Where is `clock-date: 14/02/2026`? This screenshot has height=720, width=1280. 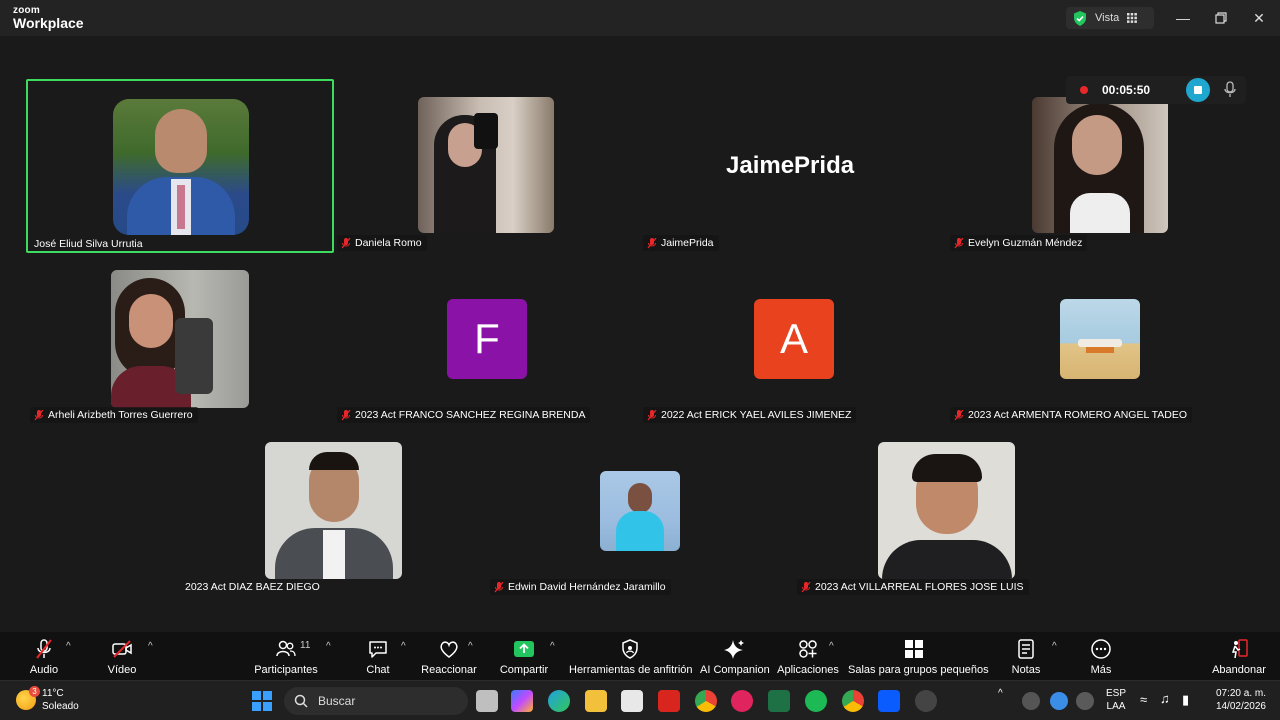 clock-date: 14/02/2026 is located at coordinates (1240, 706).